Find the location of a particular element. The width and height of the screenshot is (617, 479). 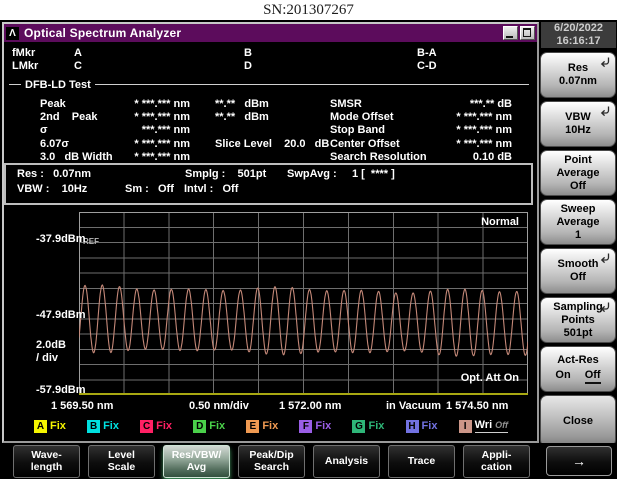

softkey-line: Res is located at coordinates (578, 68).